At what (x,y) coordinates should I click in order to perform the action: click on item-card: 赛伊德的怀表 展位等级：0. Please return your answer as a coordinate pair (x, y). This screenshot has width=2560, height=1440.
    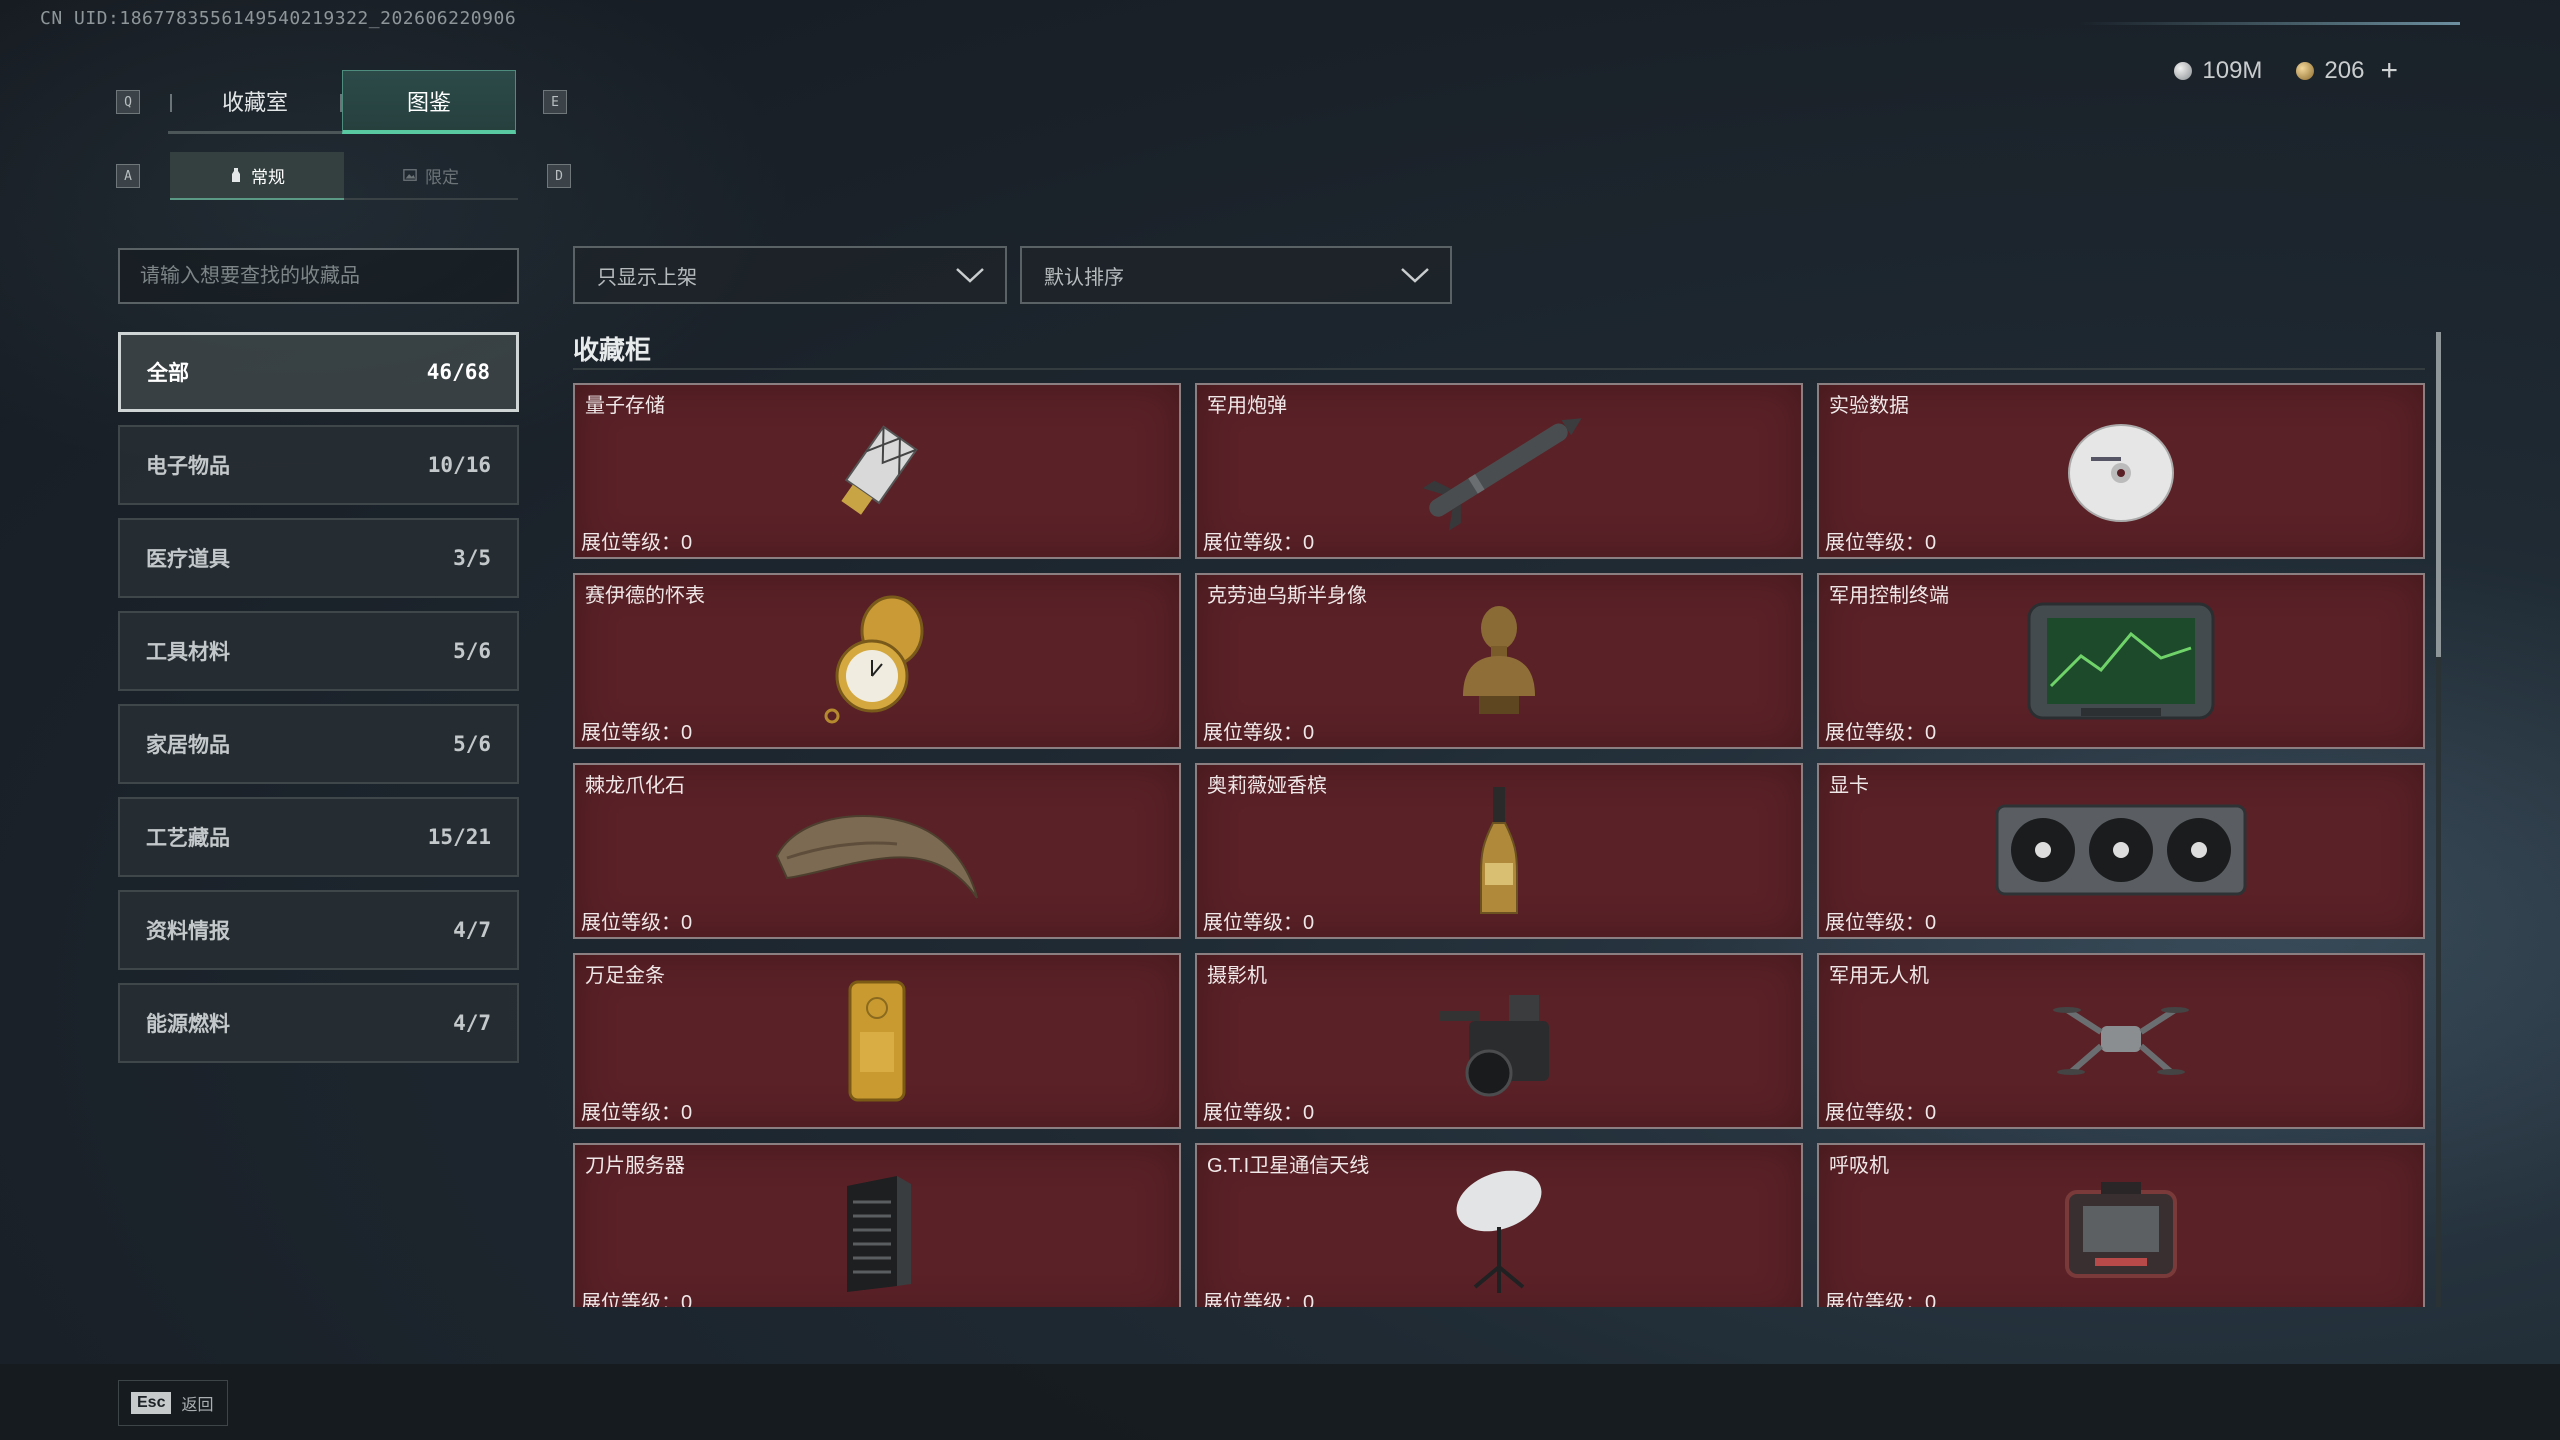
    Looking at the image, I should click on (877, 661).